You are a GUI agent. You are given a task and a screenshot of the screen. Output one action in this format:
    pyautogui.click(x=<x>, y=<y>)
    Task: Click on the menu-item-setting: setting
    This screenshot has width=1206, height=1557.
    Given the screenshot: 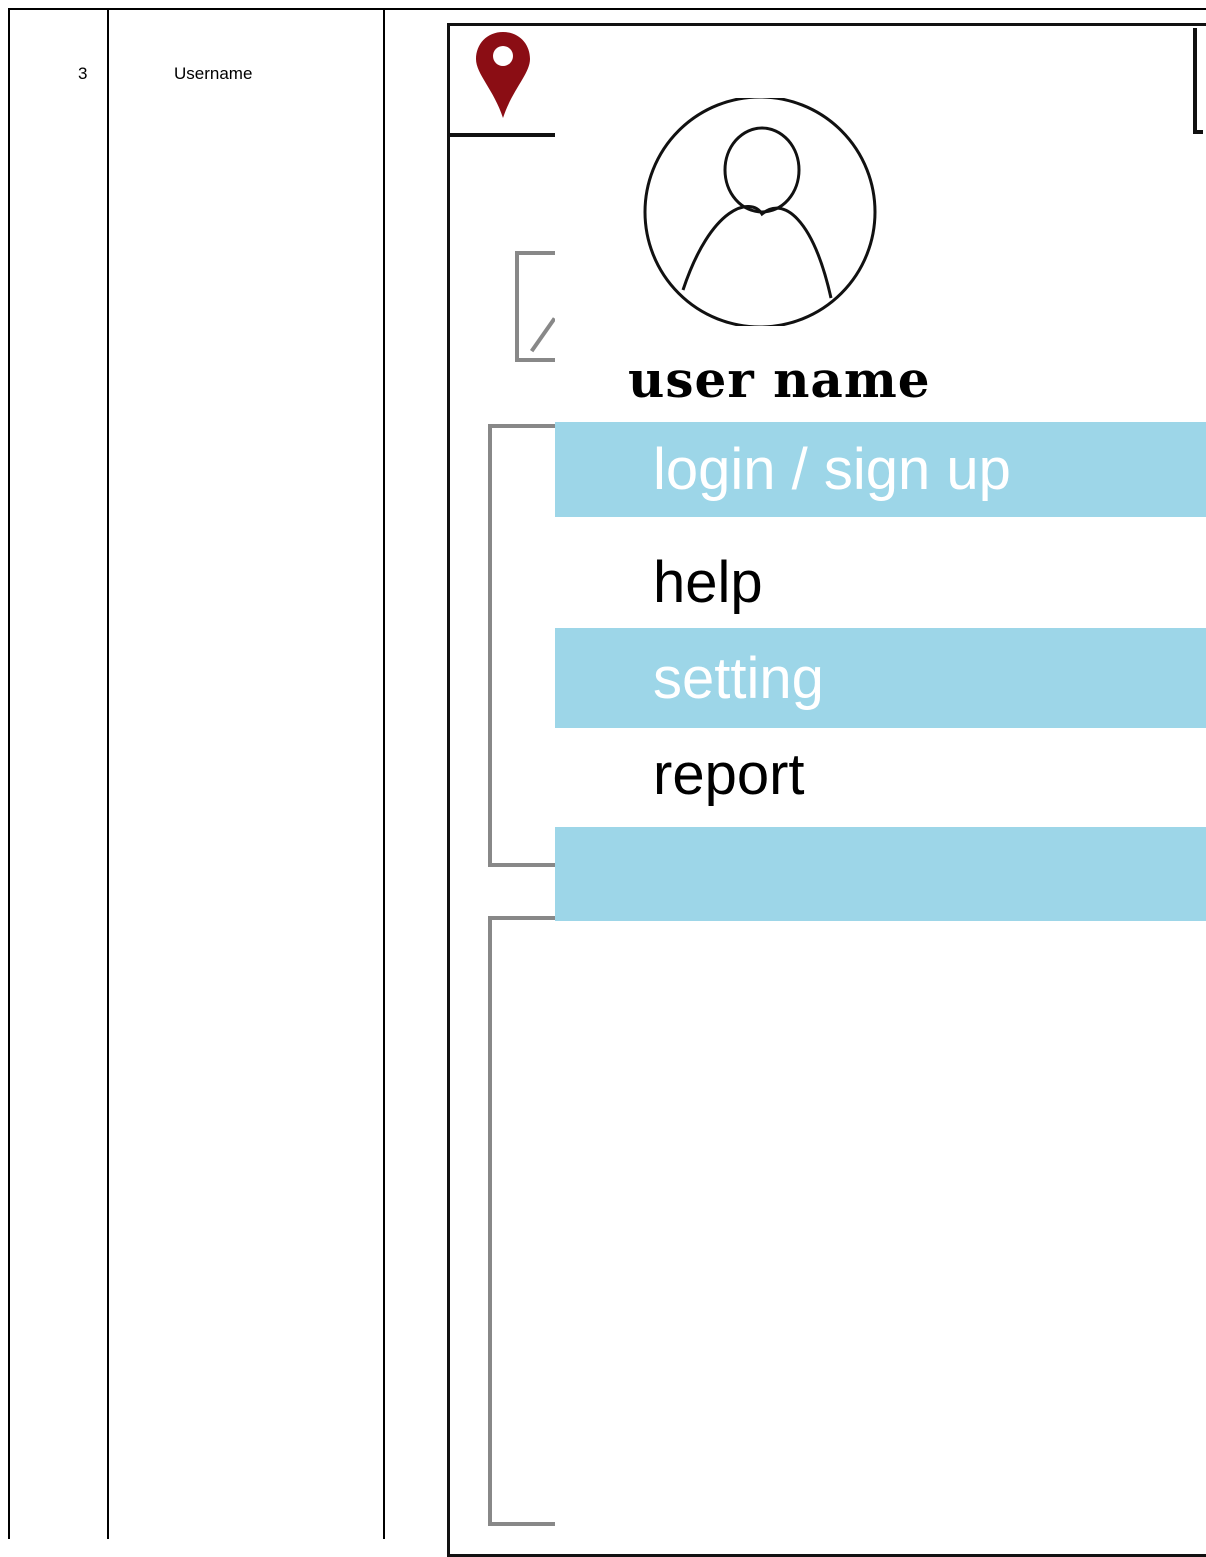 What is the action you would take?
    pyautogui.click(x=880, y=678)
    